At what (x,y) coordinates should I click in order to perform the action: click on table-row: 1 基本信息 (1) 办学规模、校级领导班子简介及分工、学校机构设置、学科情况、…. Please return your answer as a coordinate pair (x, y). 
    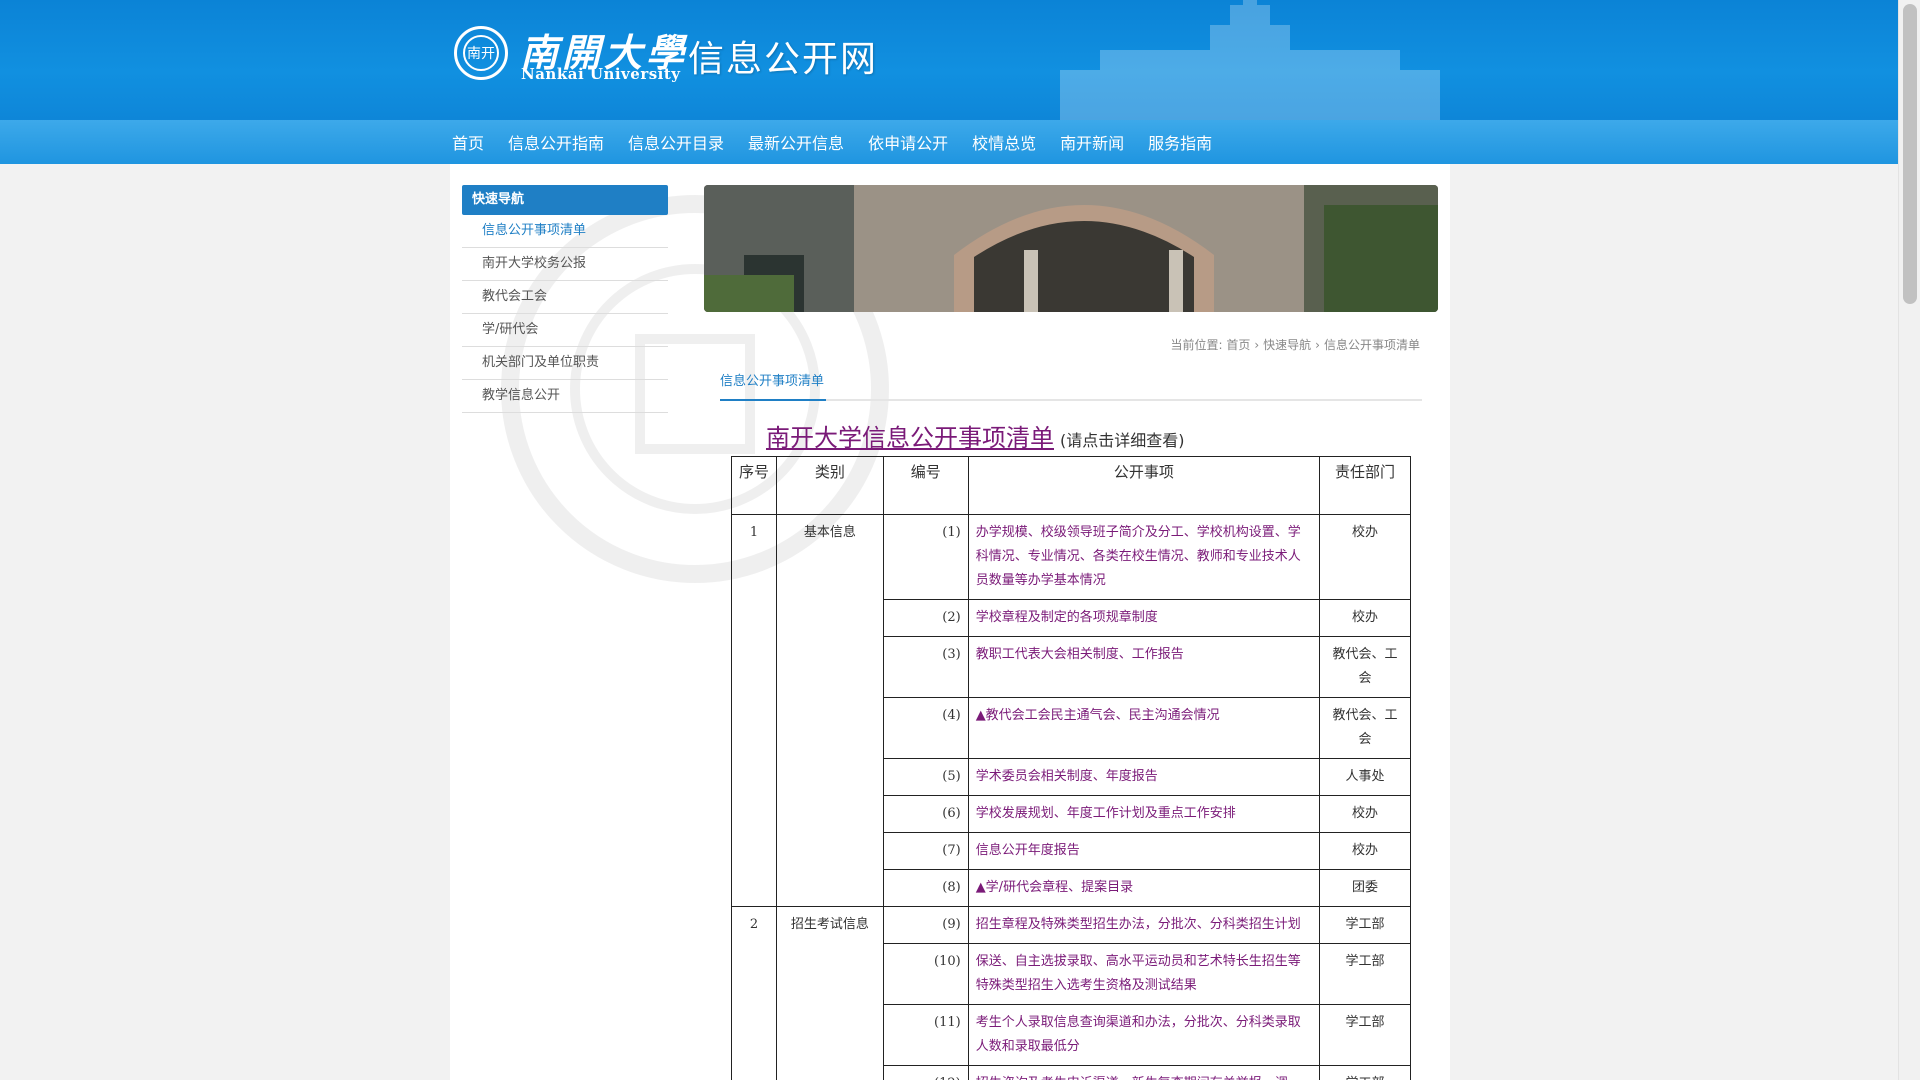
    Looking at the image, I should click on (1071, 710).